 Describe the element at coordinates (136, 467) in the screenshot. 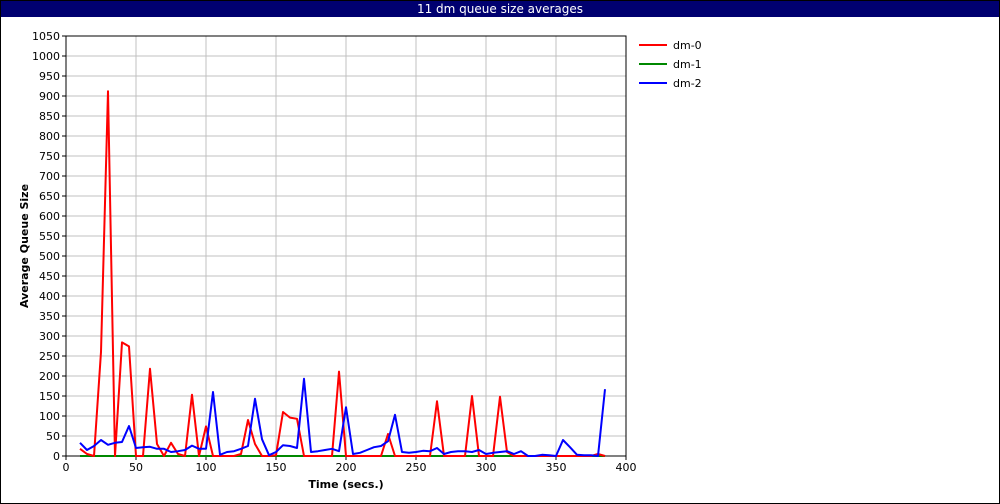

I see `x-tick-label: 50` at that location.